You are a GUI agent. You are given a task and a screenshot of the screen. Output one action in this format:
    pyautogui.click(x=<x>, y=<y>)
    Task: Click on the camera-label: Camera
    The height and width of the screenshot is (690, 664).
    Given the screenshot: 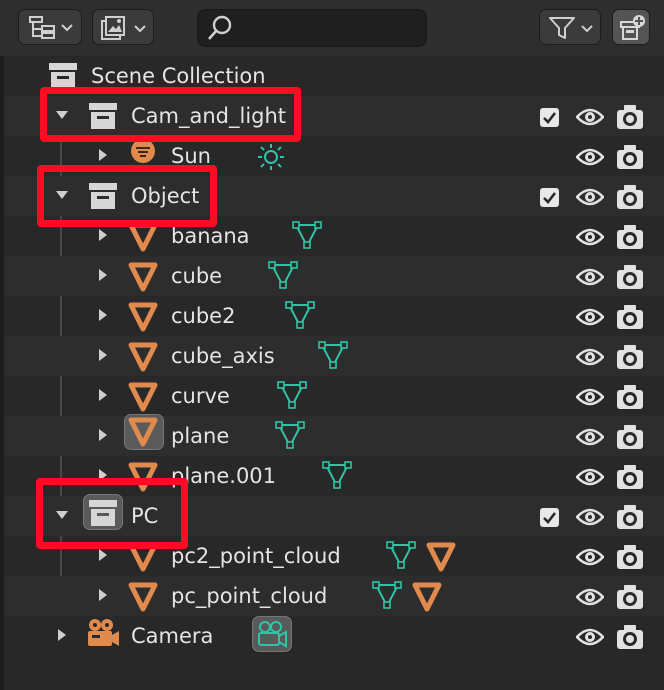 What is the action you would take?
    pyautogui.click(x=172, y=636)
    